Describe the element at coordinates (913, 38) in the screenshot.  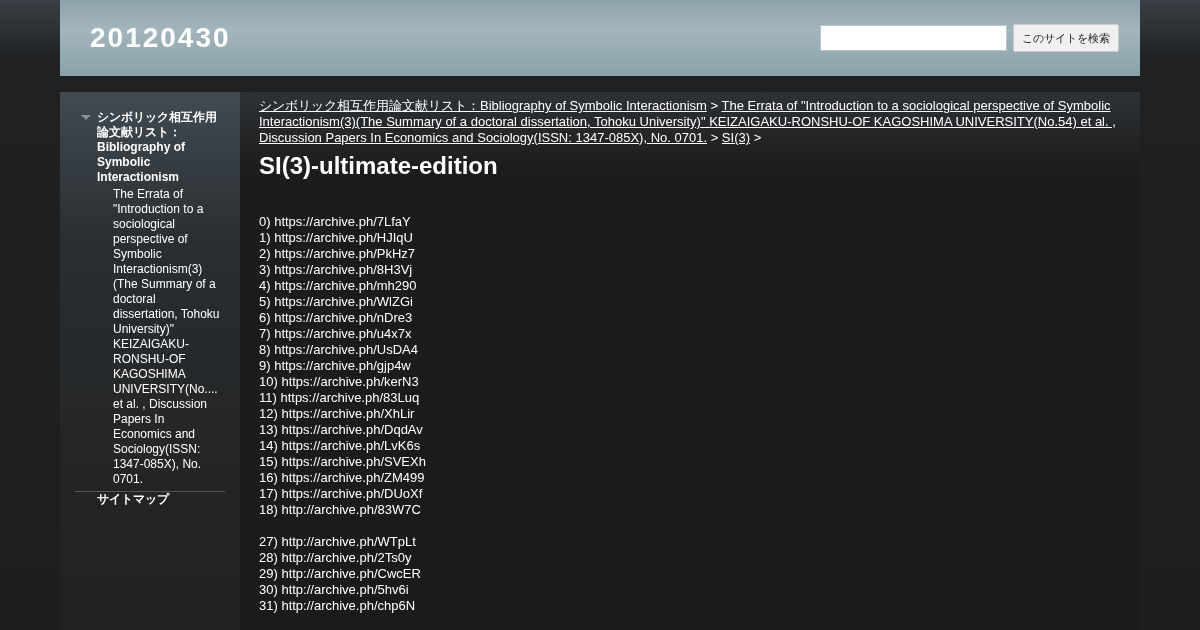
I see `search-field` at that location.